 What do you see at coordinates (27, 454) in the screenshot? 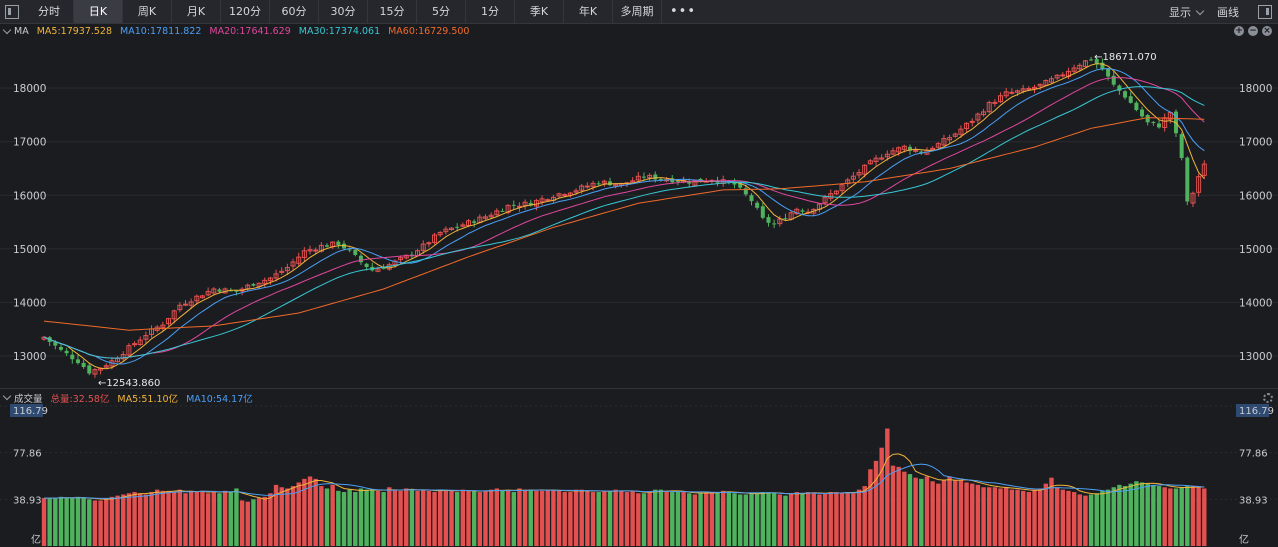
I see `volume-tick-left-1: 77.86` at bounding box center [27, 454].